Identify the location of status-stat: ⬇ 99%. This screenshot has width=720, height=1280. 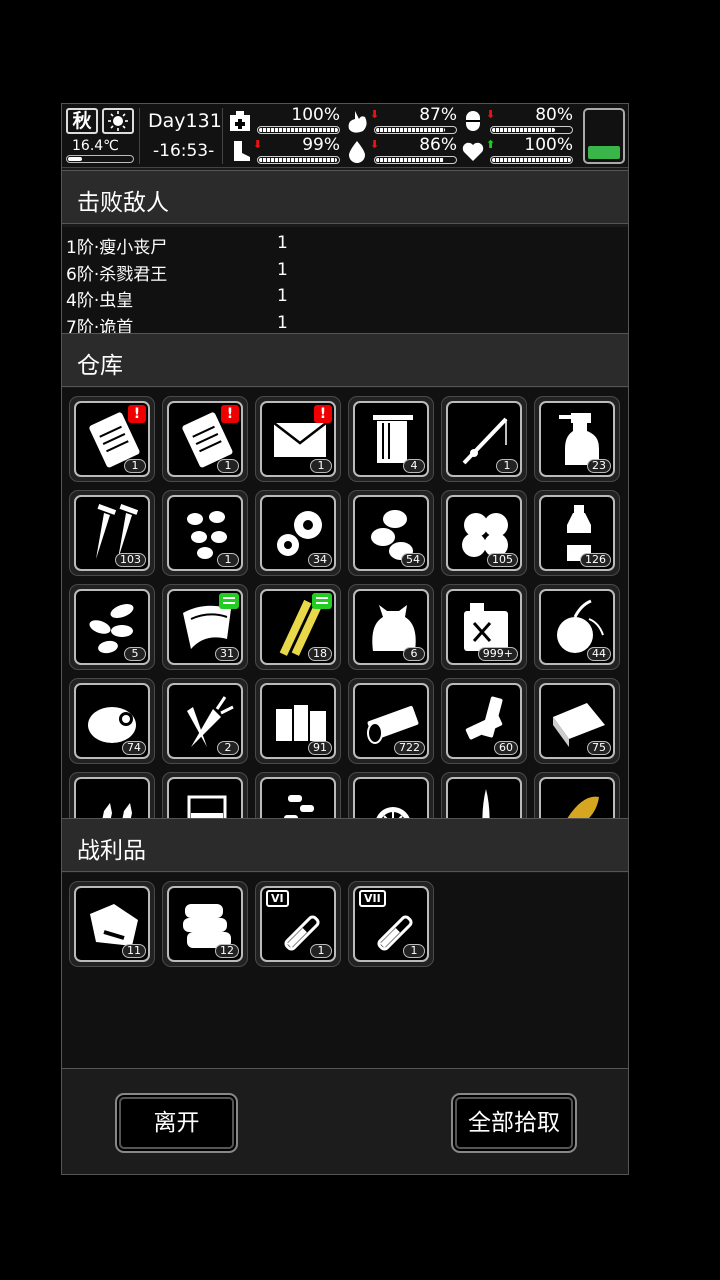
(284, 149).